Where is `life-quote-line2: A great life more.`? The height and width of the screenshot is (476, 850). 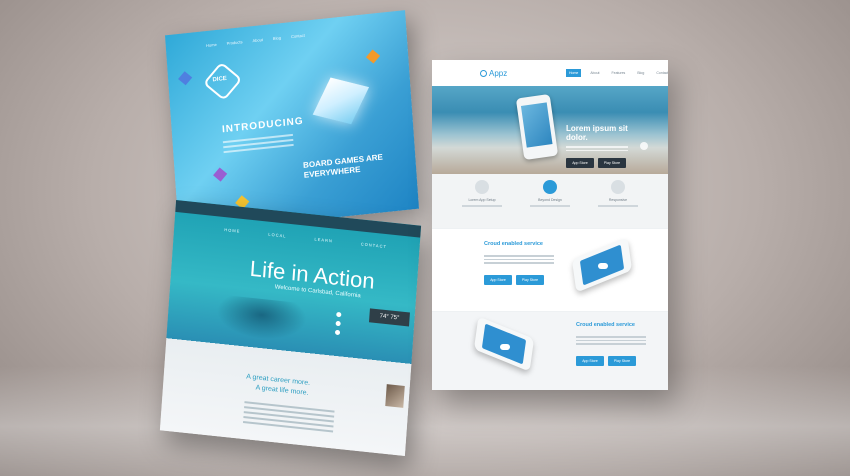 life-quote-line2: A great life more. is located at coordinates (282, 390).